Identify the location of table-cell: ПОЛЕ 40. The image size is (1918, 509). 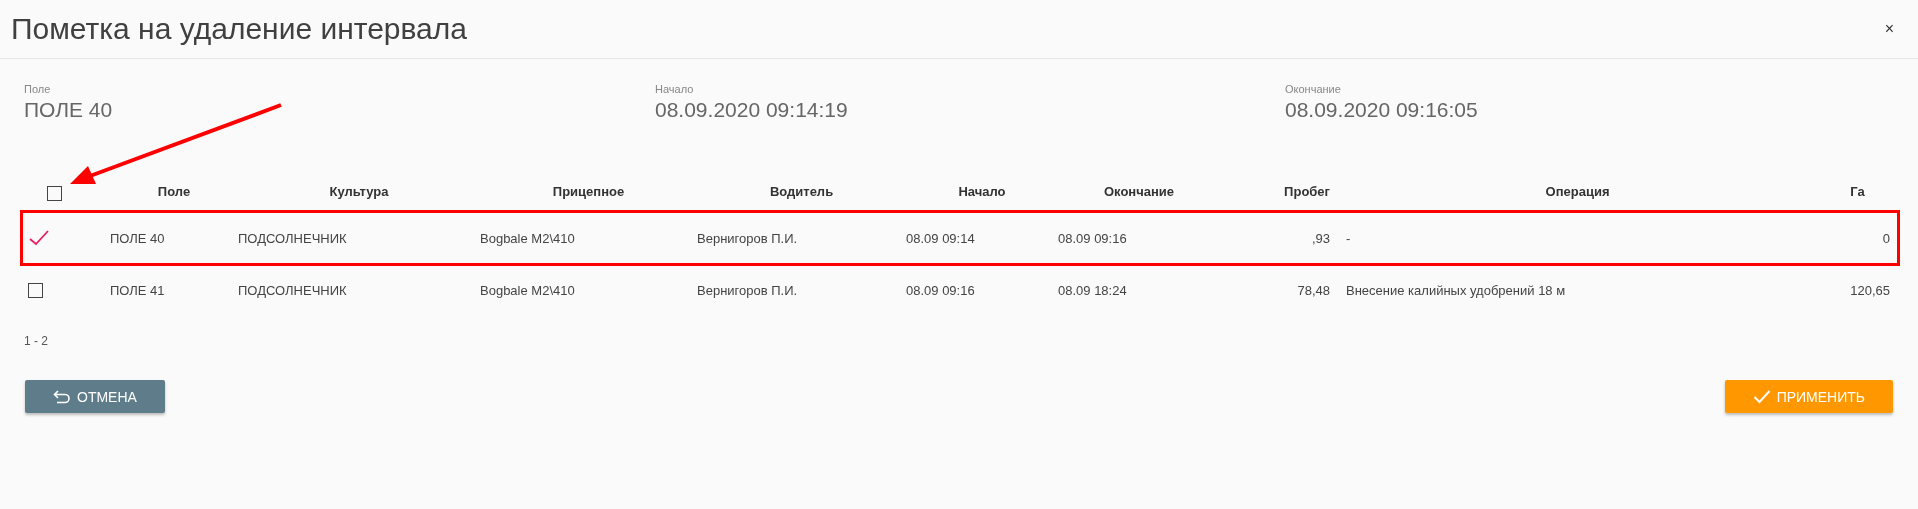
(137, 238).